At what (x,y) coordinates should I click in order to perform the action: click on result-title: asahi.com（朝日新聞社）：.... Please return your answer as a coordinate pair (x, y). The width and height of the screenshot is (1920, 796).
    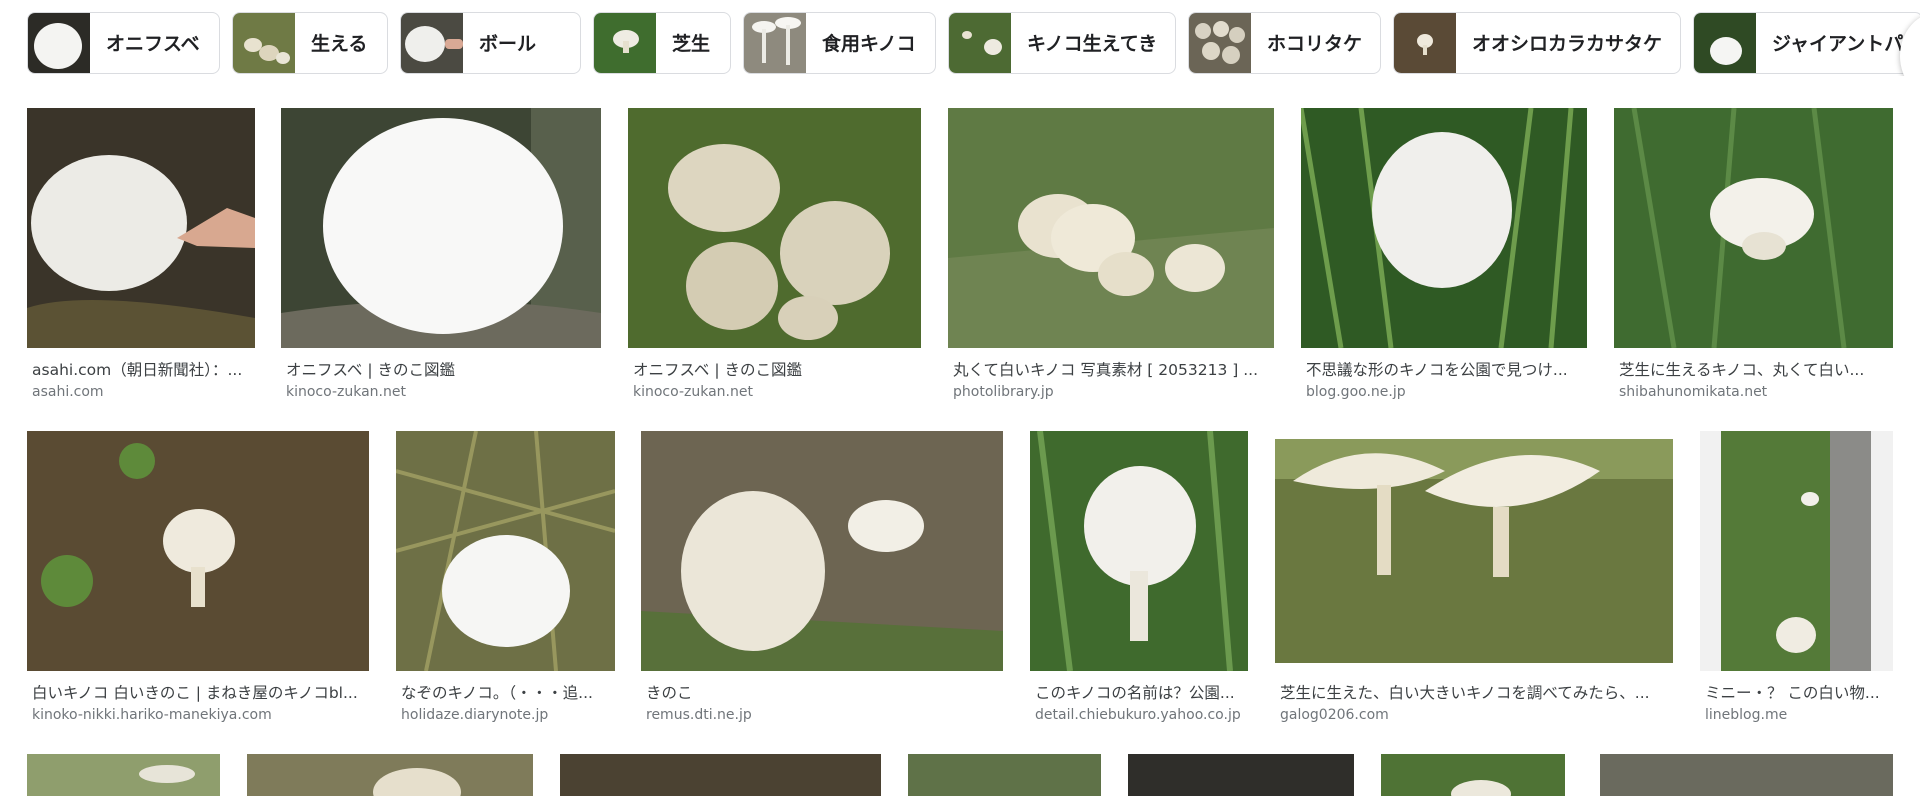
    Looking at the image, I should click on (142, 369).